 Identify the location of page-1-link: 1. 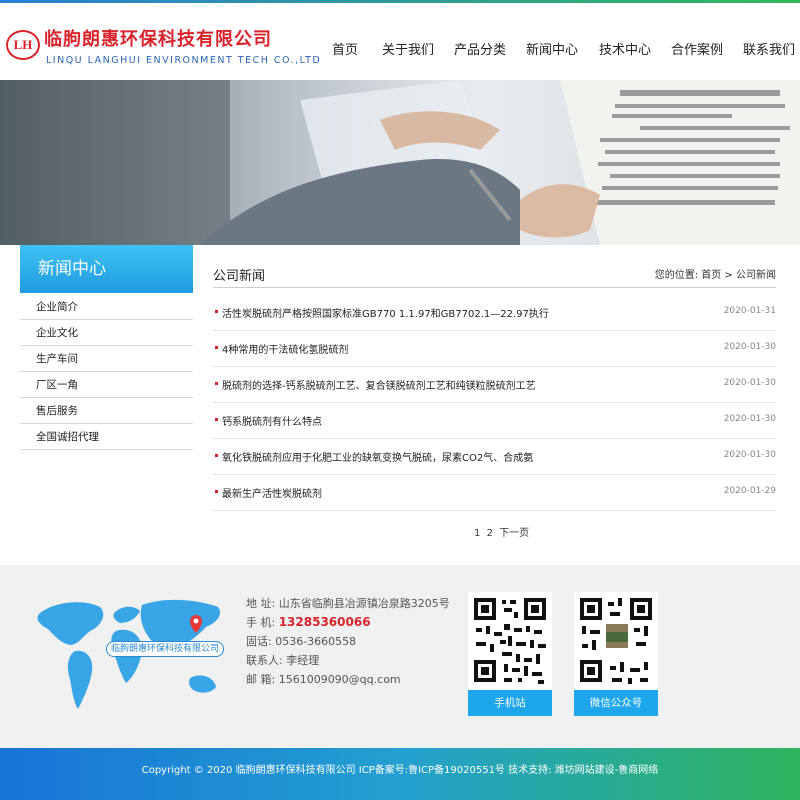
(477, 533).